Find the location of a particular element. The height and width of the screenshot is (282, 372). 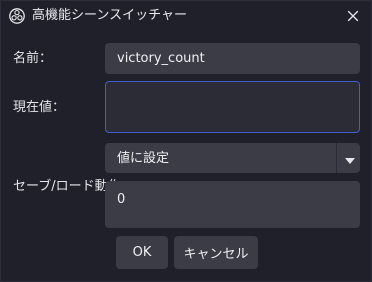

cancel-button: キャンセル is located at coordinates (216, 252).